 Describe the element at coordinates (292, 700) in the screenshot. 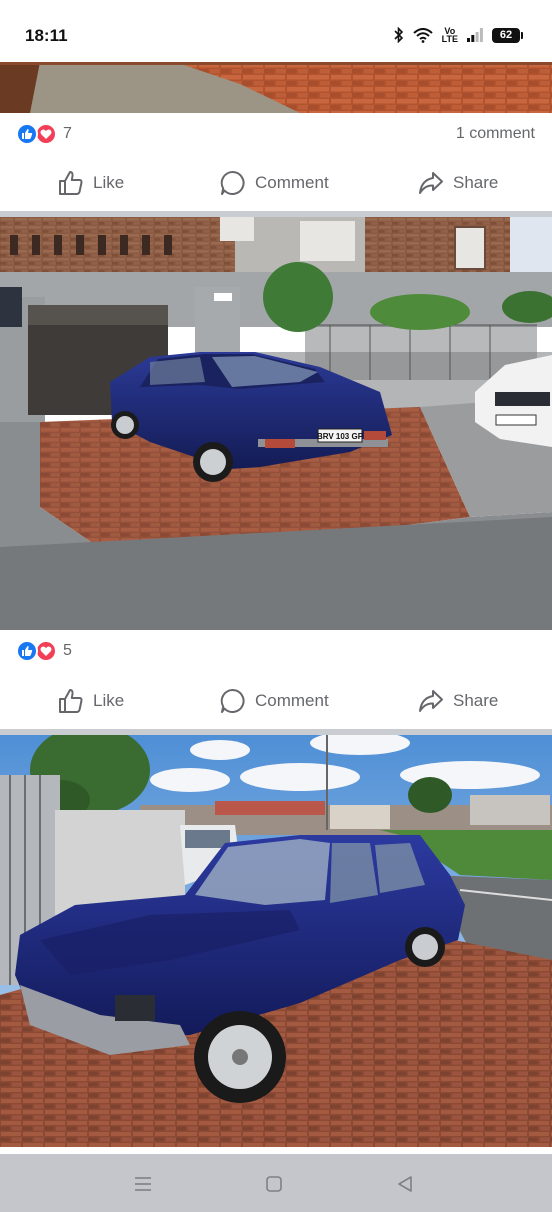

I see `post2-comment-label: Comment` at that location.